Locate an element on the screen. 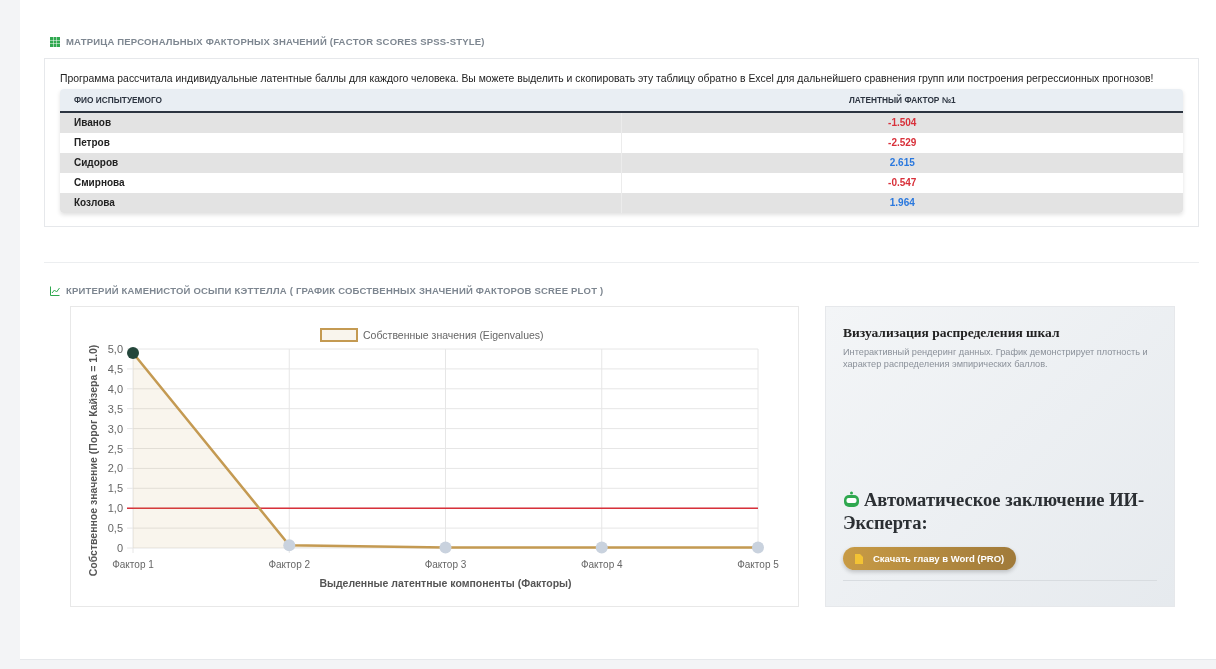 The width and height of the screenshot is (1216, 669). score-cell-text: -2.529 is located at coordinates (902, 143).